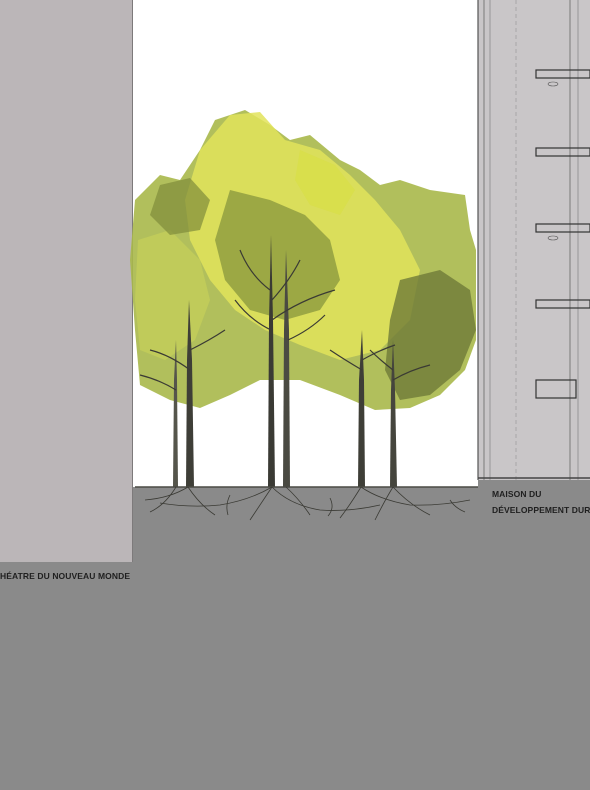  I want to click on theatre-label: HÉATRE DU NOUVEAU MONDE, so click(65, 576).